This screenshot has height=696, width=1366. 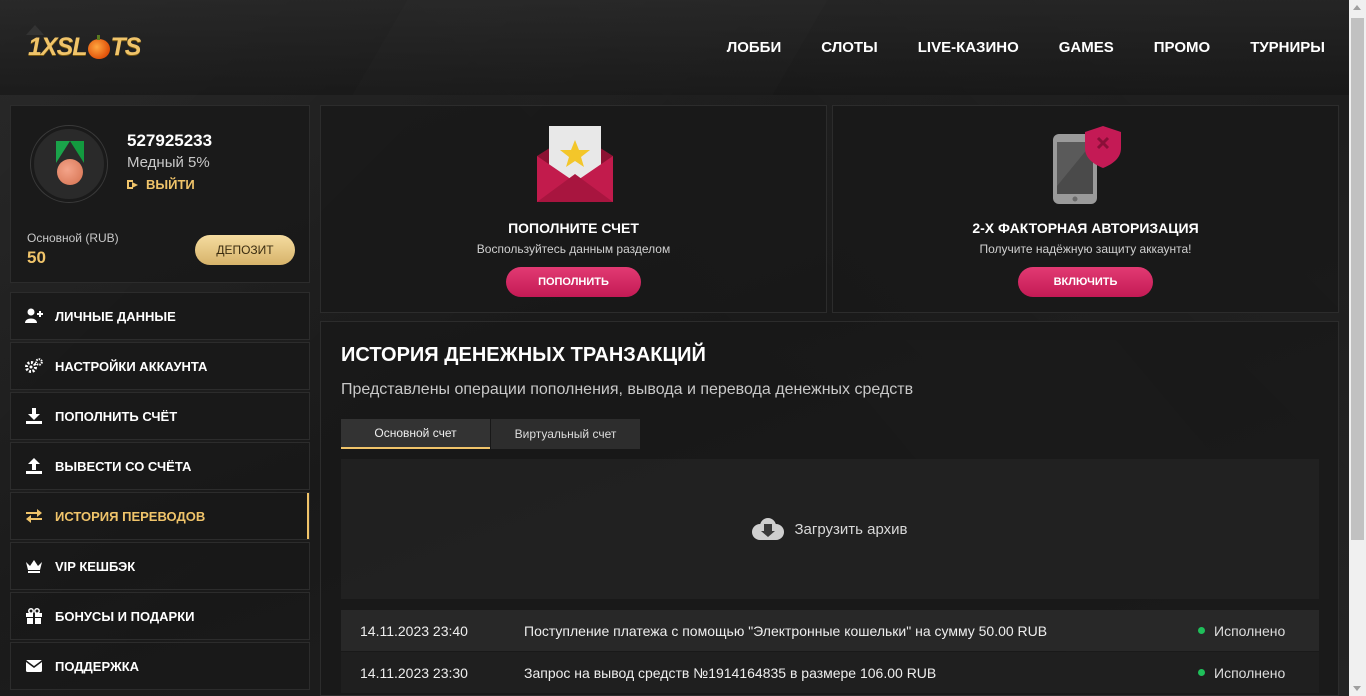 I want to click on nav-lobby: ЛОББИ, so click(x=754, y=47).